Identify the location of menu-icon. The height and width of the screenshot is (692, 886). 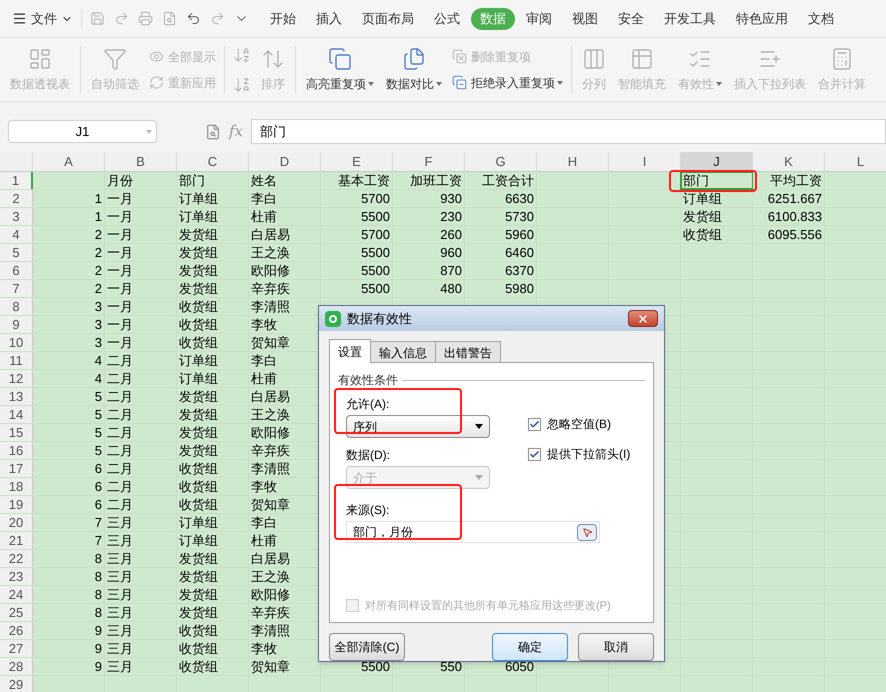
(19, 18).